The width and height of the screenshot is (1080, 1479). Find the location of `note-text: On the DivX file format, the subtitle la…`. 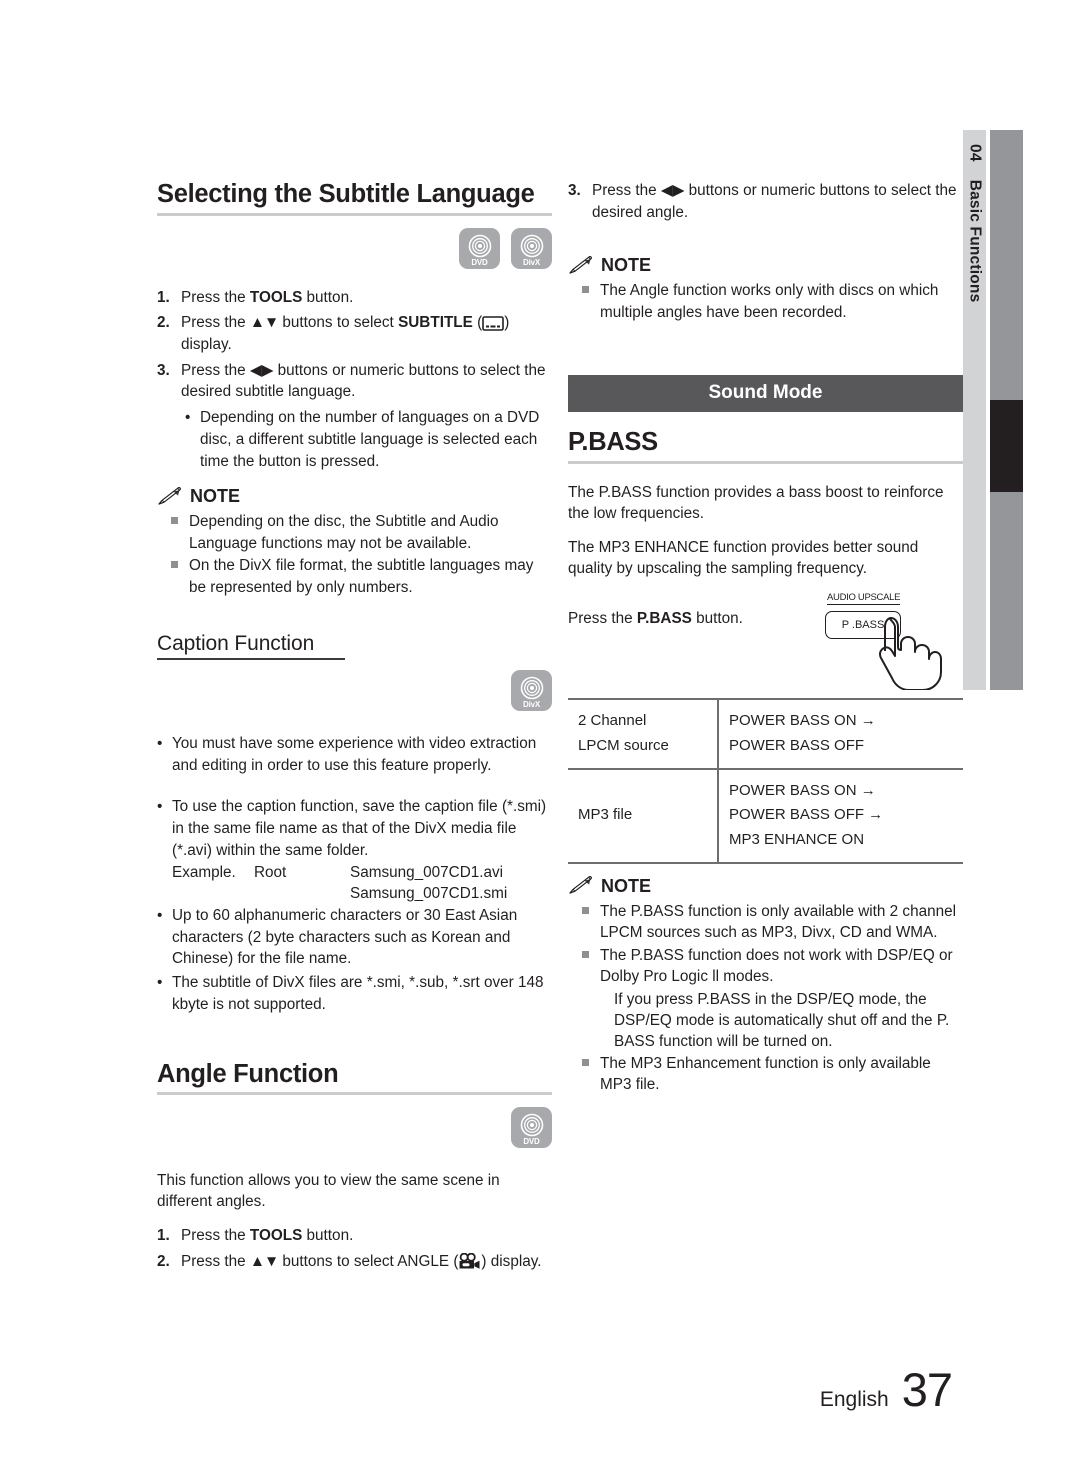

note-text: On the DivX file format, the subtitle la… is located at coordinates (361, 576).